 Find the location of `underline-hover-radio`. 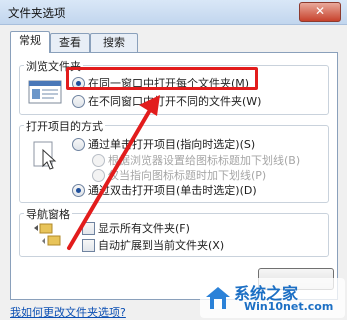

underline-hover-radio is located at coordinates (98, 175).